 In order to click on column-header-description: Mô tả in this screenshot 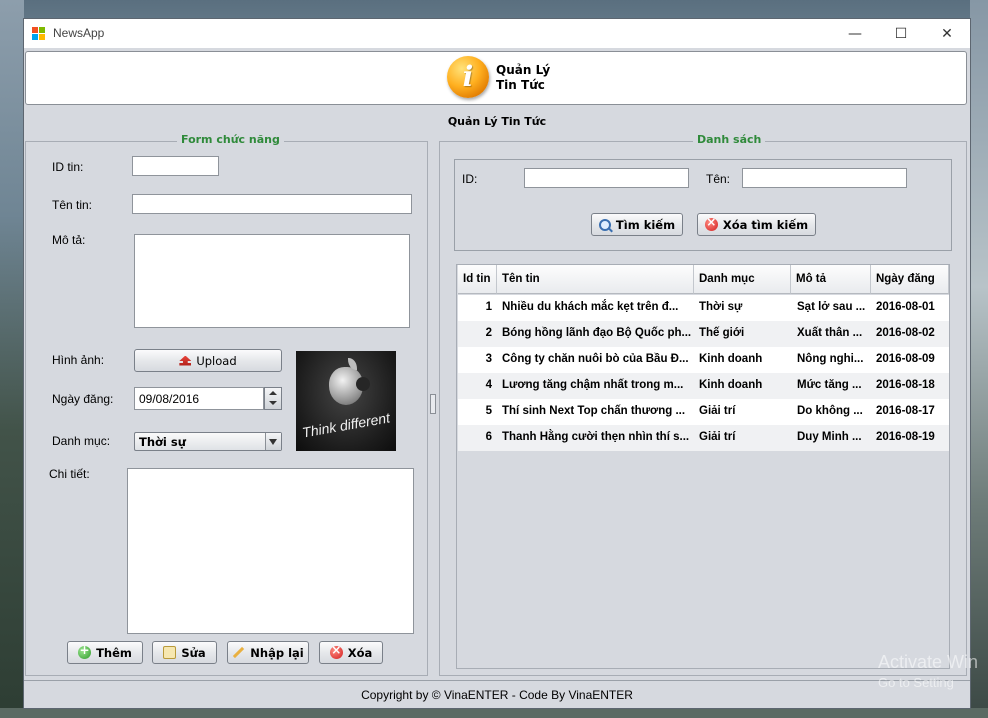, I will do `click(831, 279)`.